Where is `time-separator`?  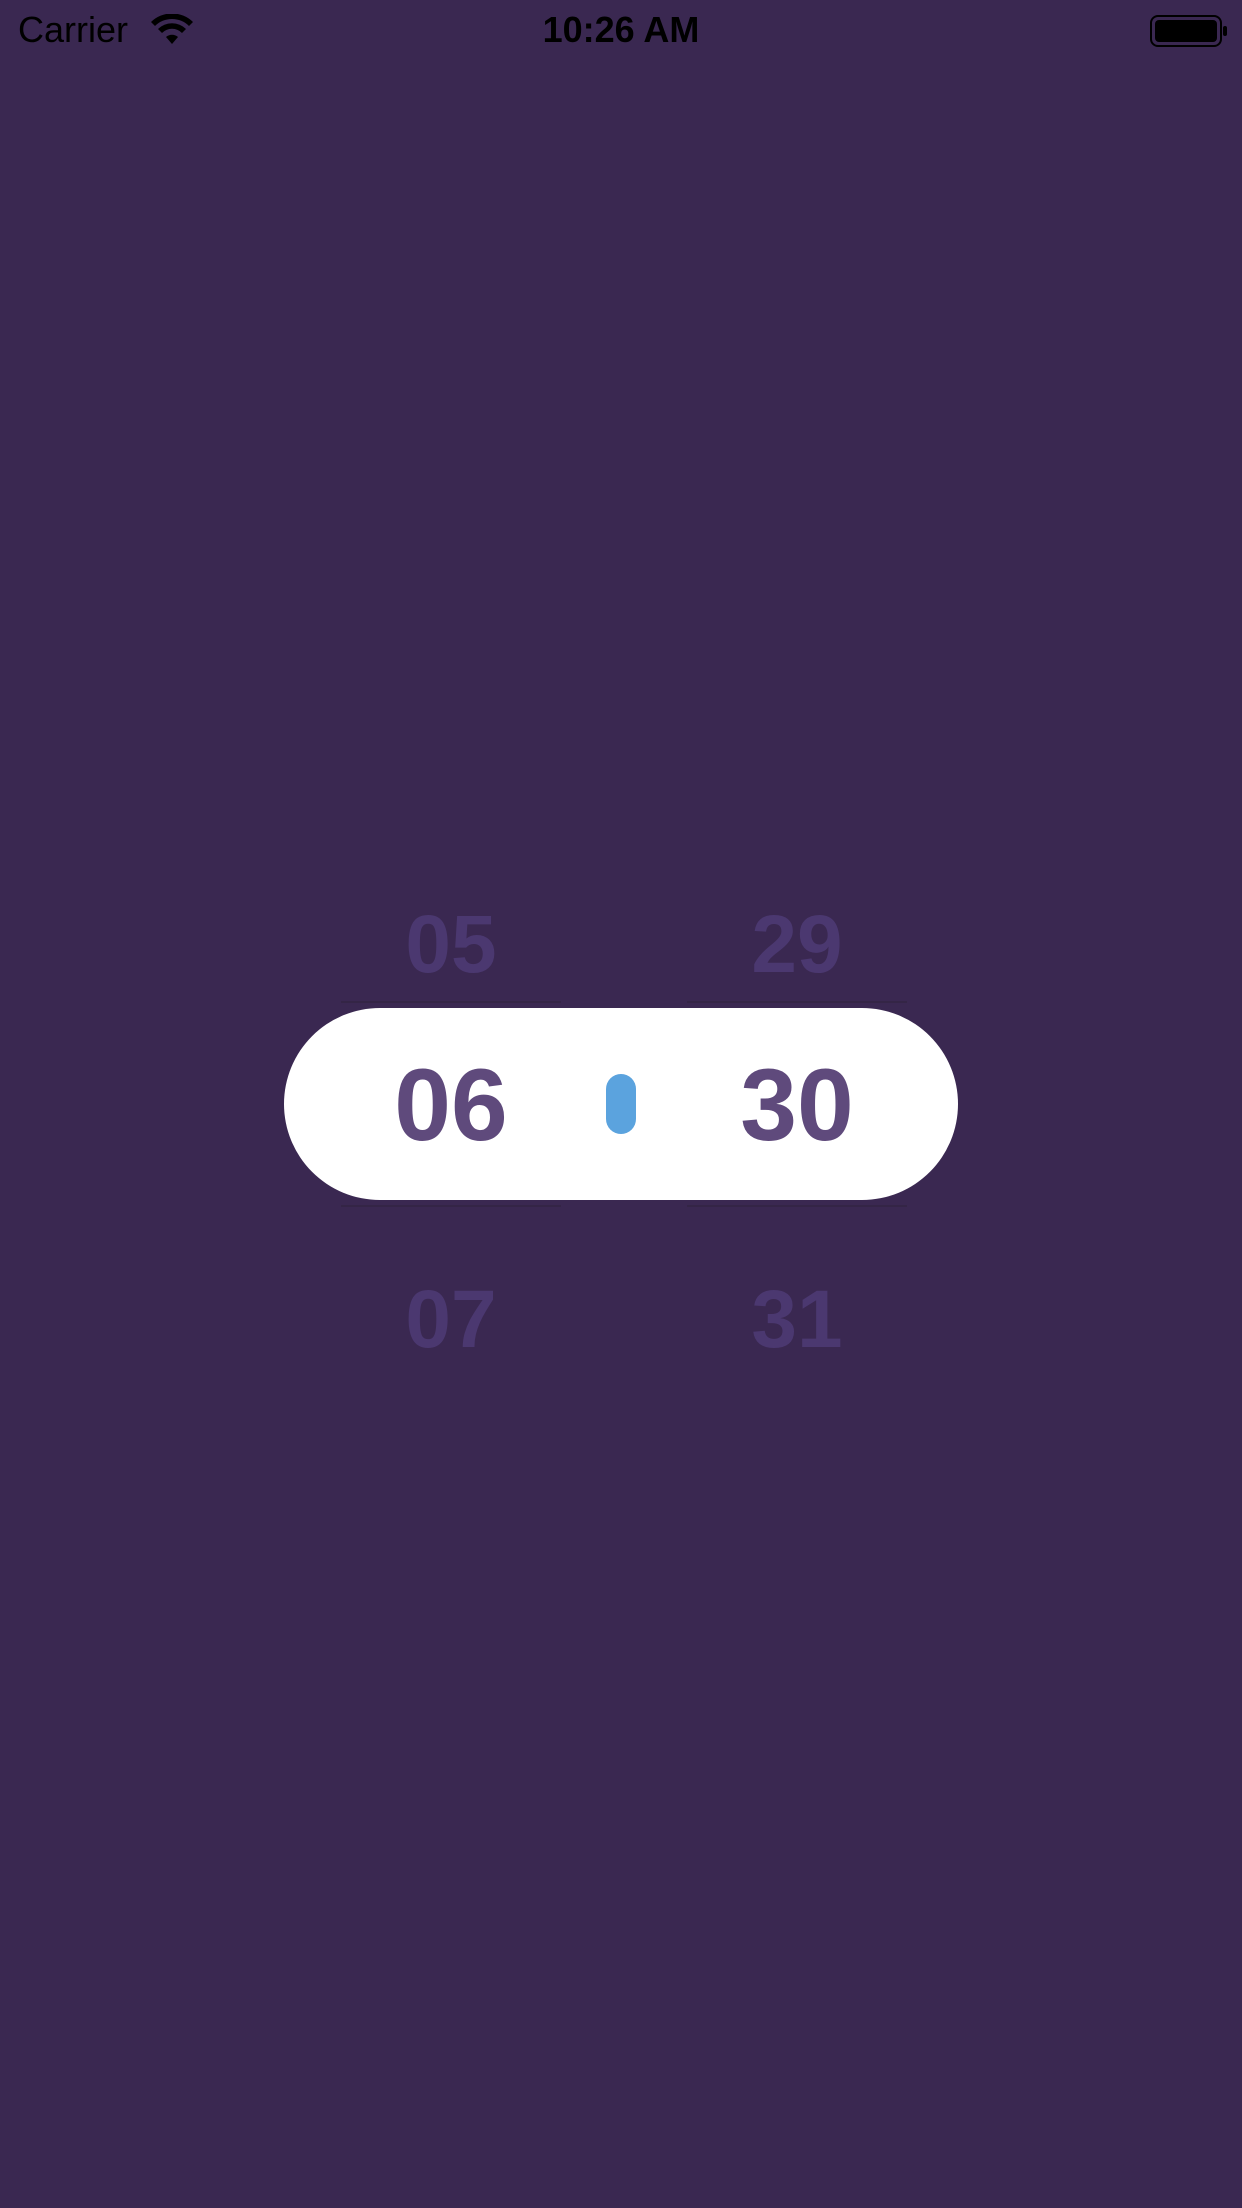 time-separator is located at coordinates (621, 1104).